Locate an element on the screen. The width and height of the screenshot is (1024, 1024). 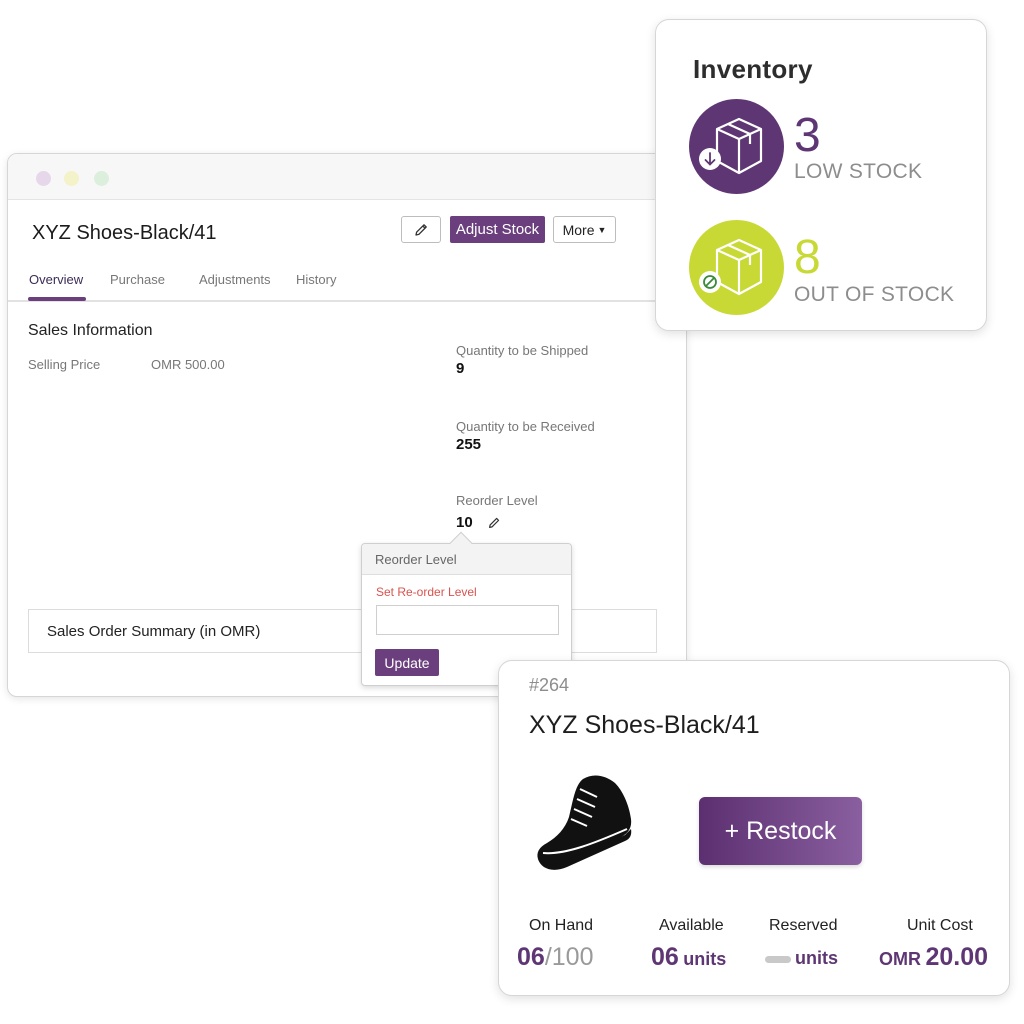
tab-purchase: Purchase is located at coordinates (137, 279).